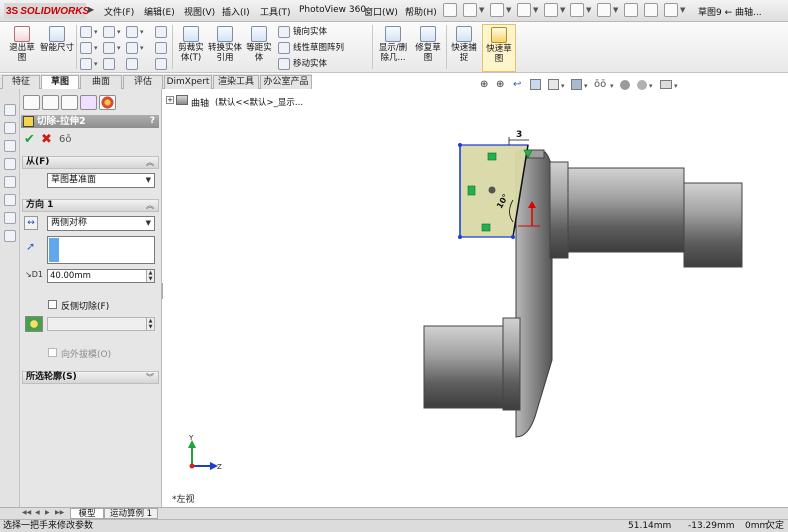 The height and width of the screenshot is (532, 788). I want to click on save-icon, so click(524, 10).